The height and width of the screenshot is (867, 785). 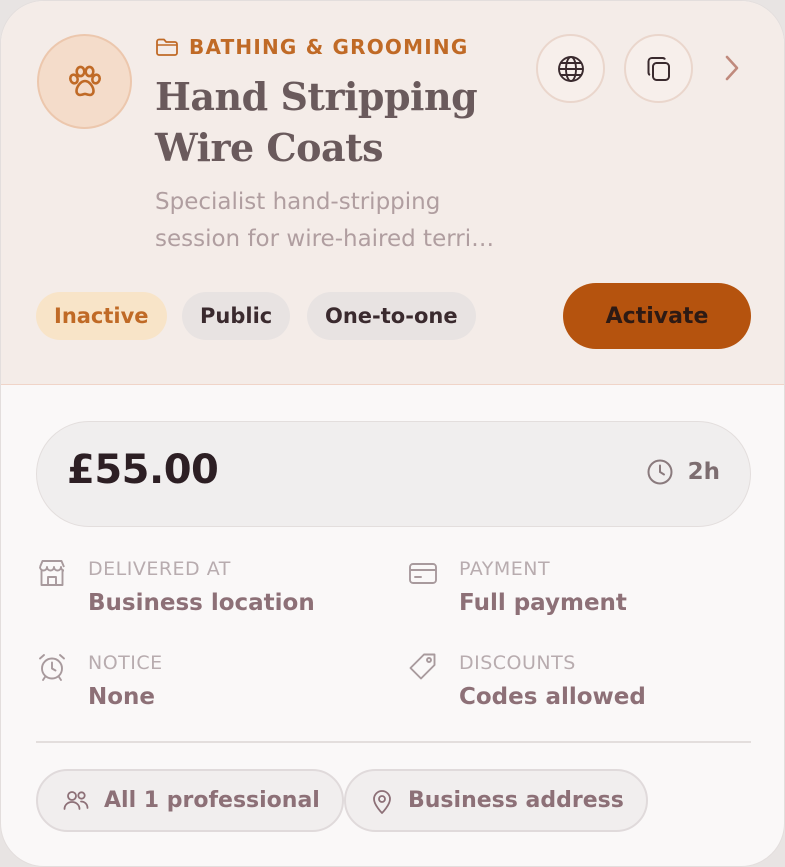 I want to click on credit-card-icon, so click(x=423, y=573).